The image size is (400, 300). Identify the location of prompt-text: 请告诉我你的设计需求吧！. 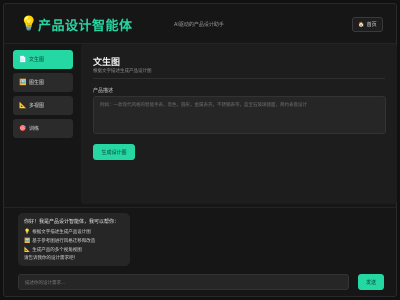
(51, 258).